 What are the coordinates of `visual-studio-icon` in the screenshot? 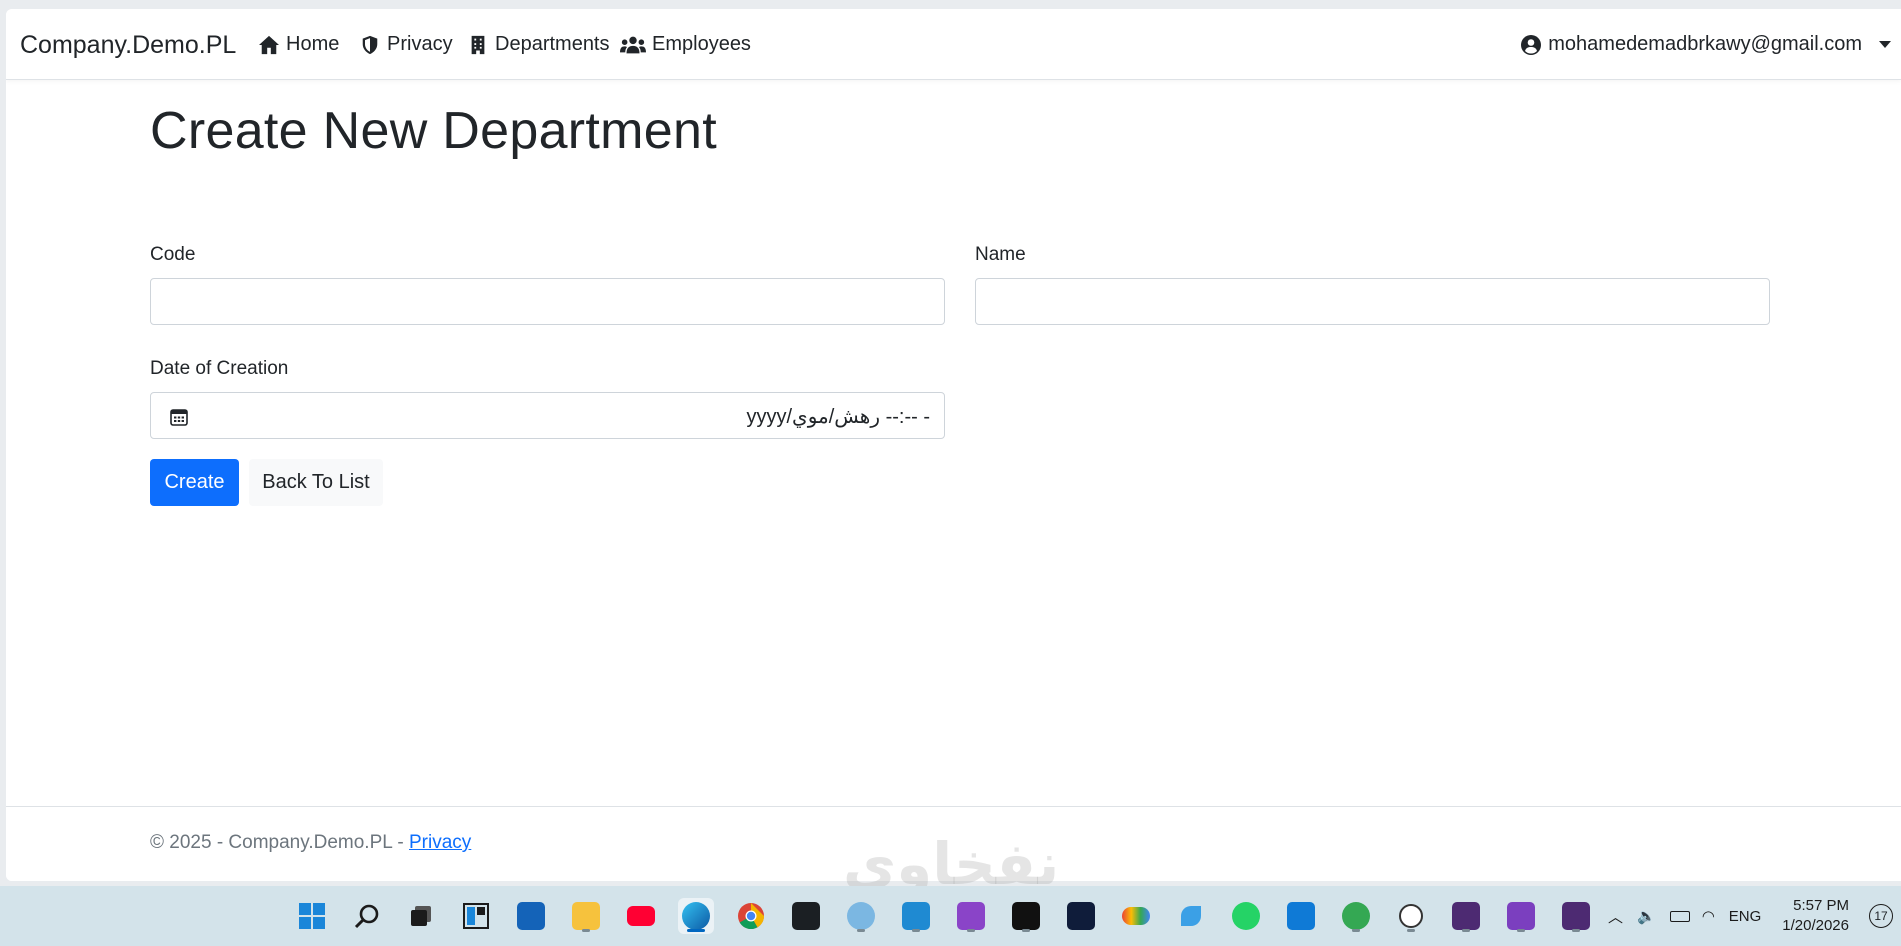 It's located at (1521, 916).